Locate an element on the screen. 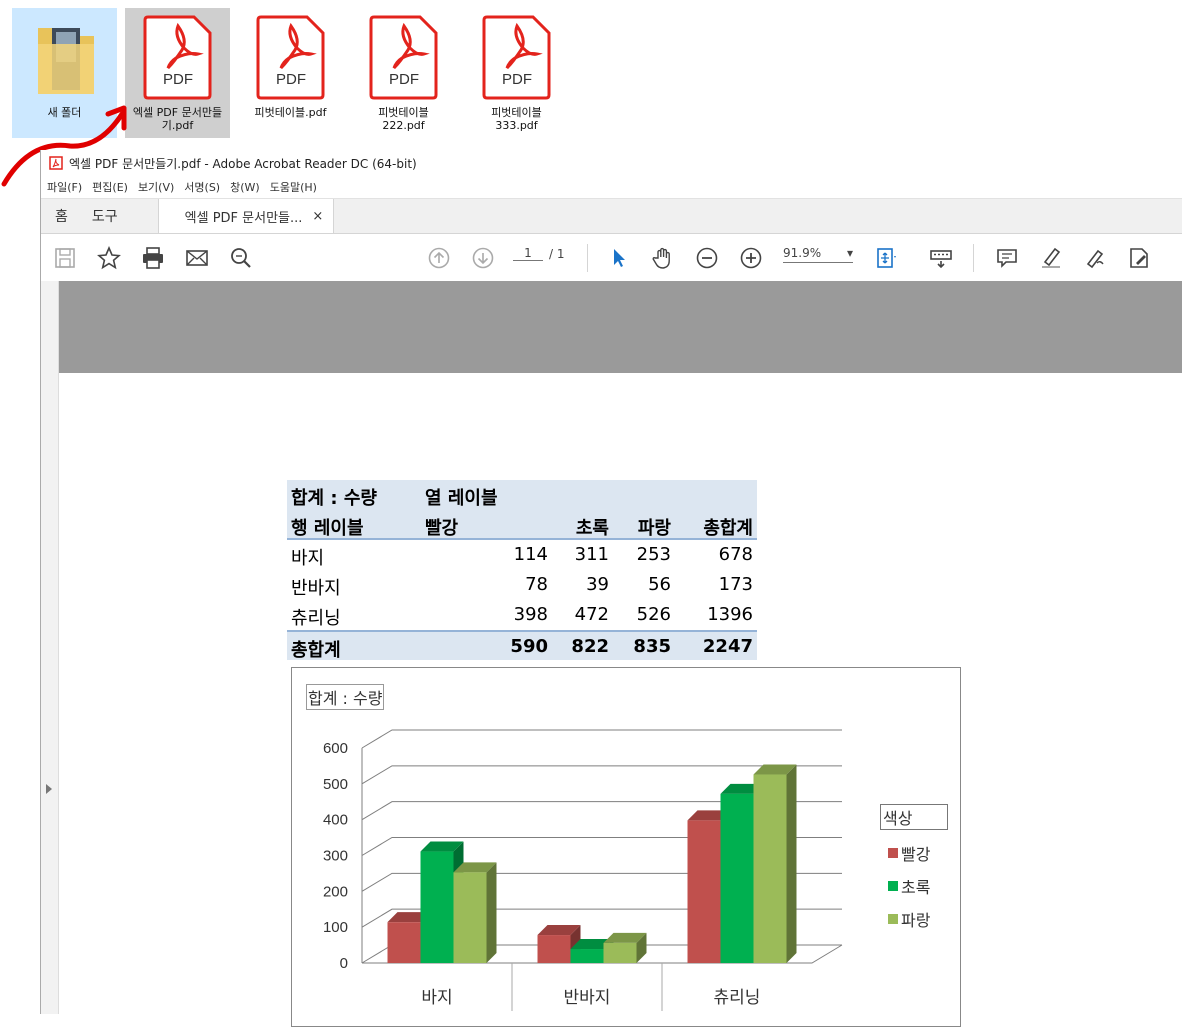  desktop-icon-pdf: PDF 피벗테이블222.pdf is located at coordinates (403, 73).